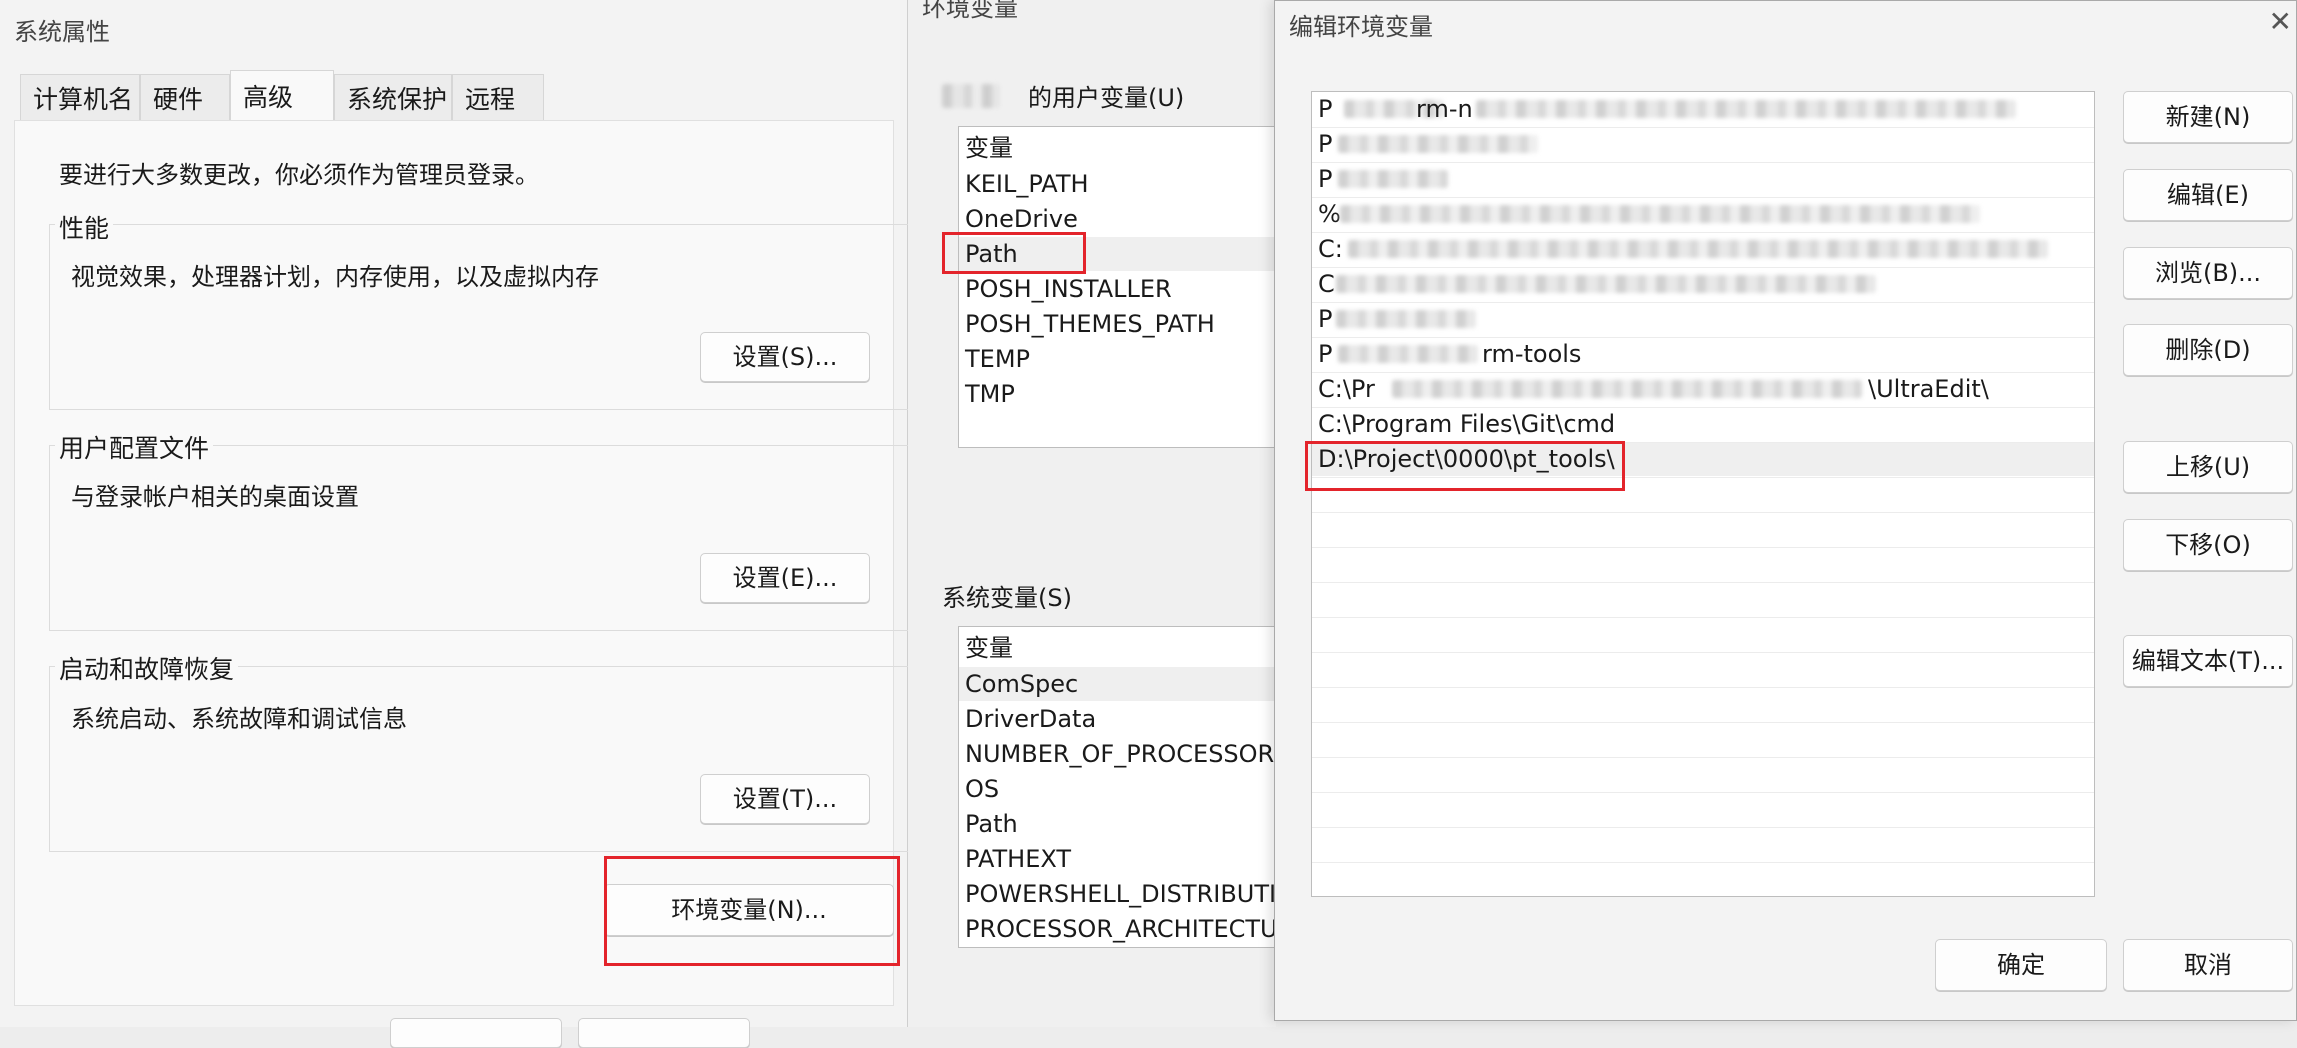  What do you see at coordinates (1329, 214) in the screenshot?
I see `list-item: %` at bounding box center [1329, 214].